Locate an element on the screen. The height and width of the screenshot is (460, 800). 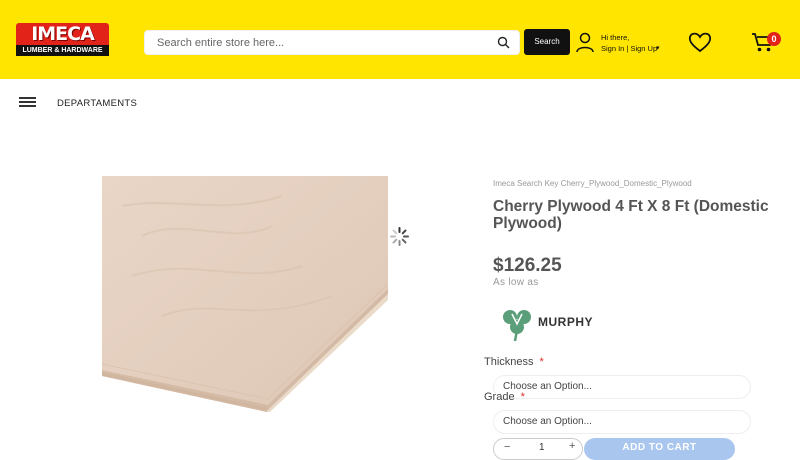
thickness-label-text: Thickness is located at coordinates (509, 362).